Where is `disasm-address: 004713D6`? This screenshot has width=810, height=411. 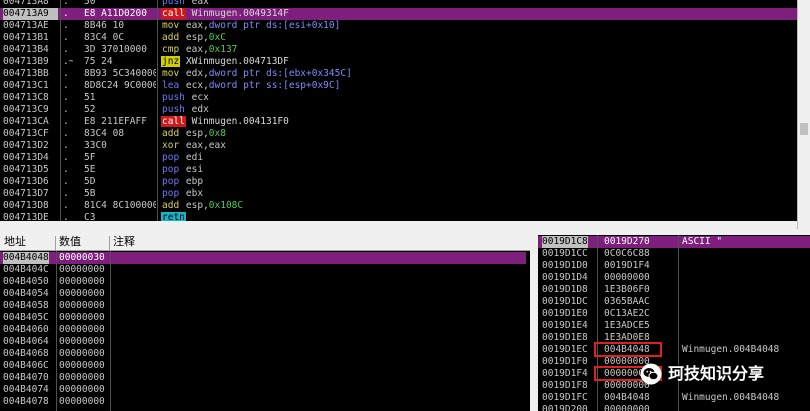 disasm-address: 004713D6 is located at coordinates (26, 181).